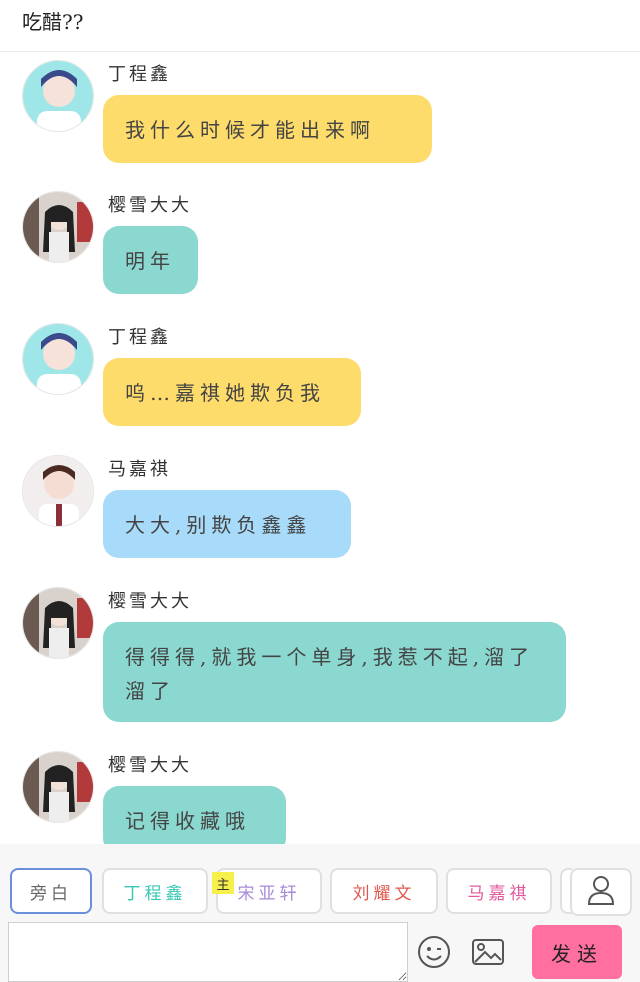 This screenshot has height=982, width=640. What do you see at coordinates (577, 952) in the screenshot?
I see `send-button: 发送` at bounding box center [577, 952].